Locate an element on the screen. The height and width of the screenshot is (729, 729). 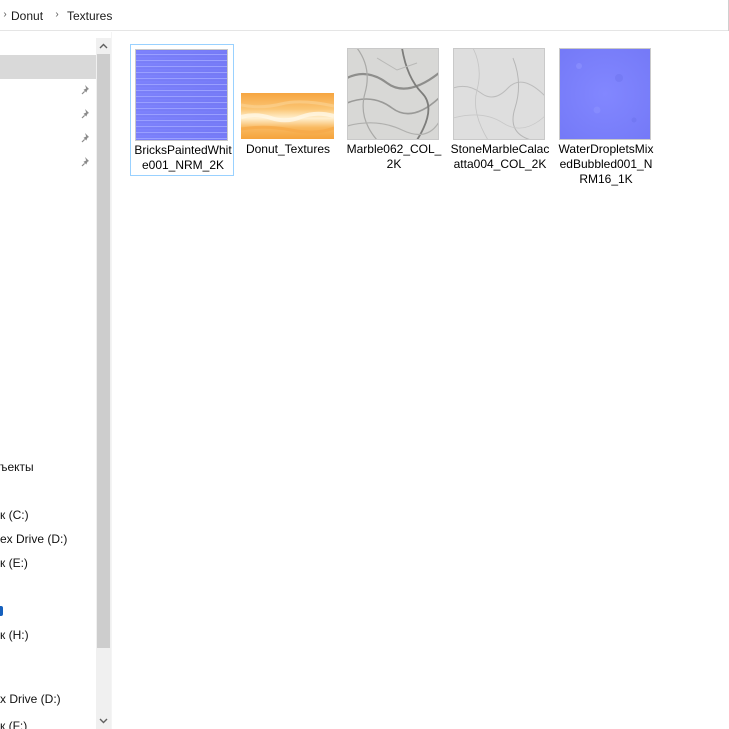
nav-item-label: к (C:) is located at coordinates (14, 515).